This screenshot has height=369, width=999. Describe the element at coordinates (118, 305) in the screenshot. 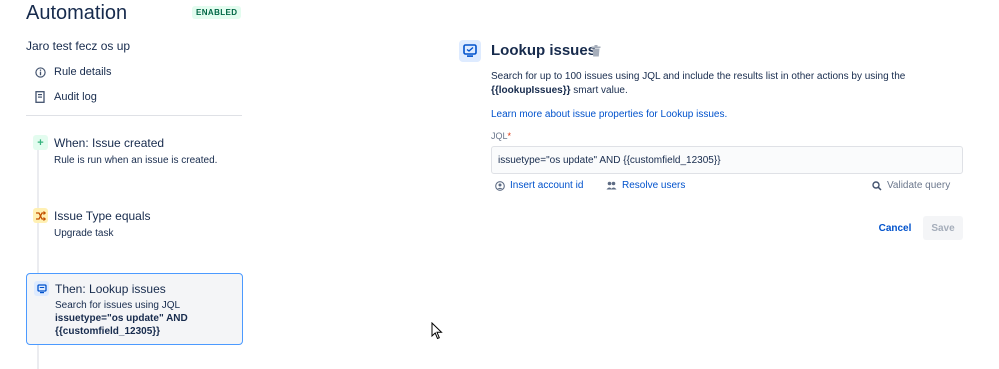

I see `action-desc-text: Search for issues using JQL` at that location.